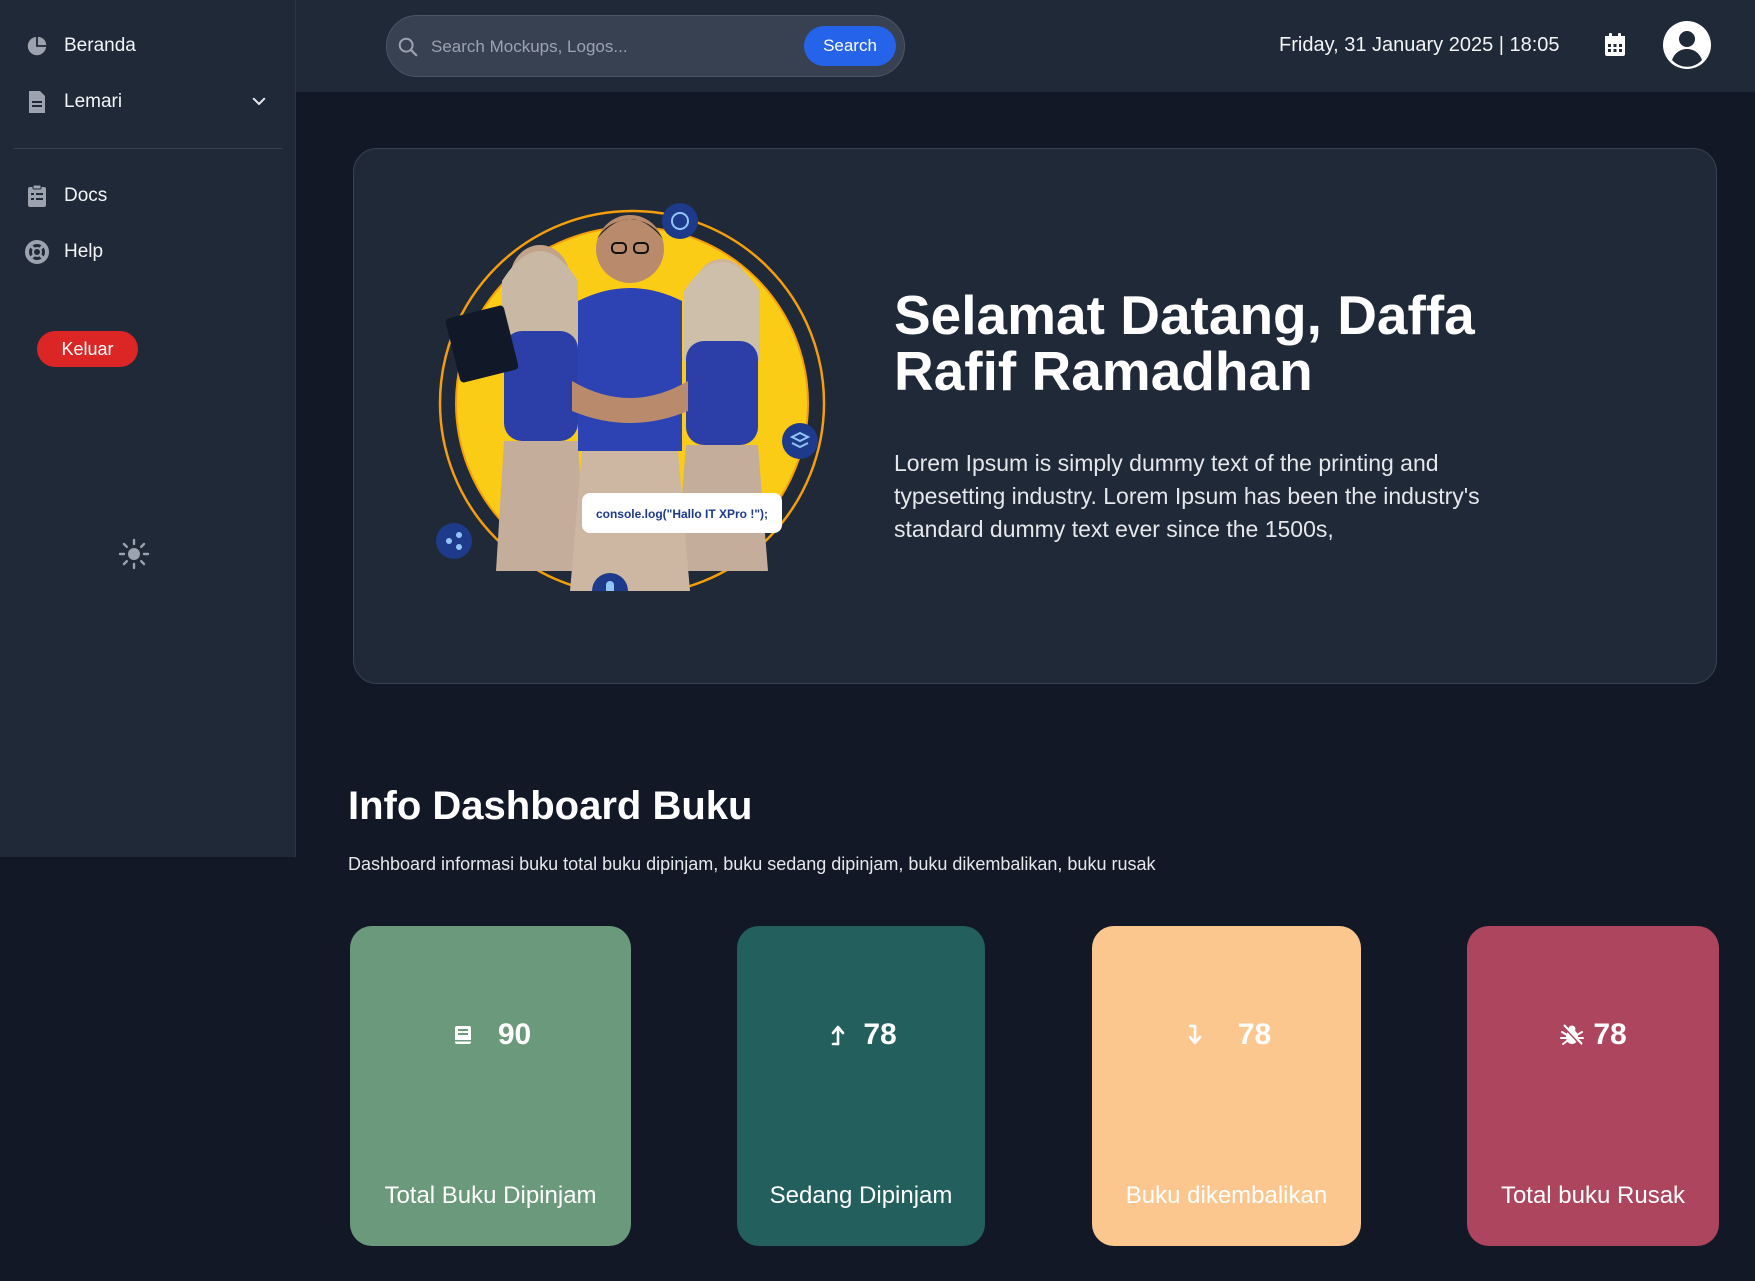  What do you see at coordinates (838, 1035) in the screenshot?
I see `arrow-up-icon` at bounding box center [838, 1035].